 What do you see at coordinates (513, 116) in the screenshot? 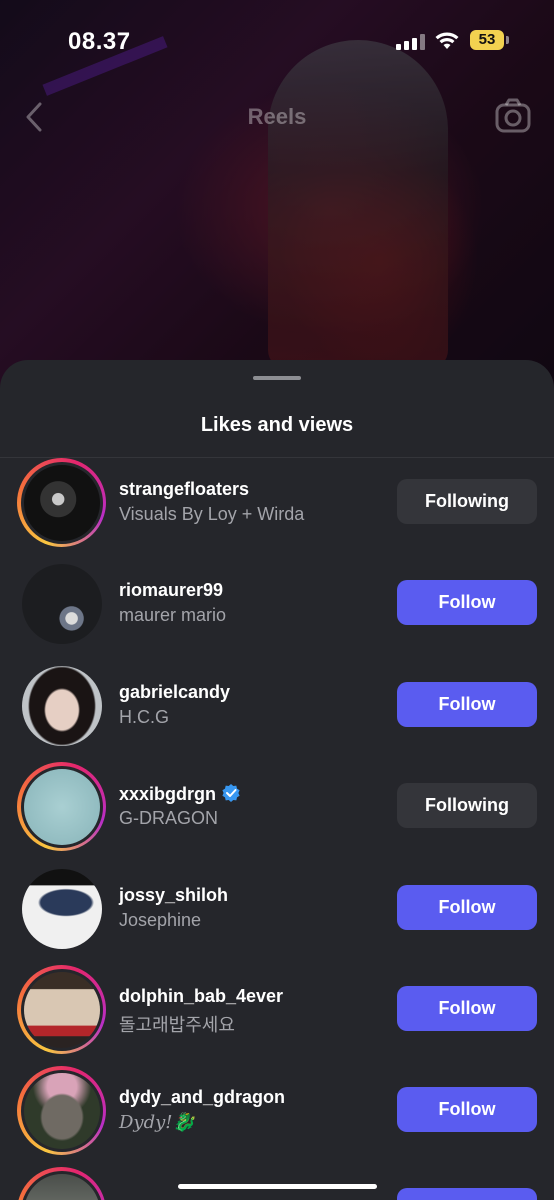
I see `camera-icon` at bounding box center [513, 116].